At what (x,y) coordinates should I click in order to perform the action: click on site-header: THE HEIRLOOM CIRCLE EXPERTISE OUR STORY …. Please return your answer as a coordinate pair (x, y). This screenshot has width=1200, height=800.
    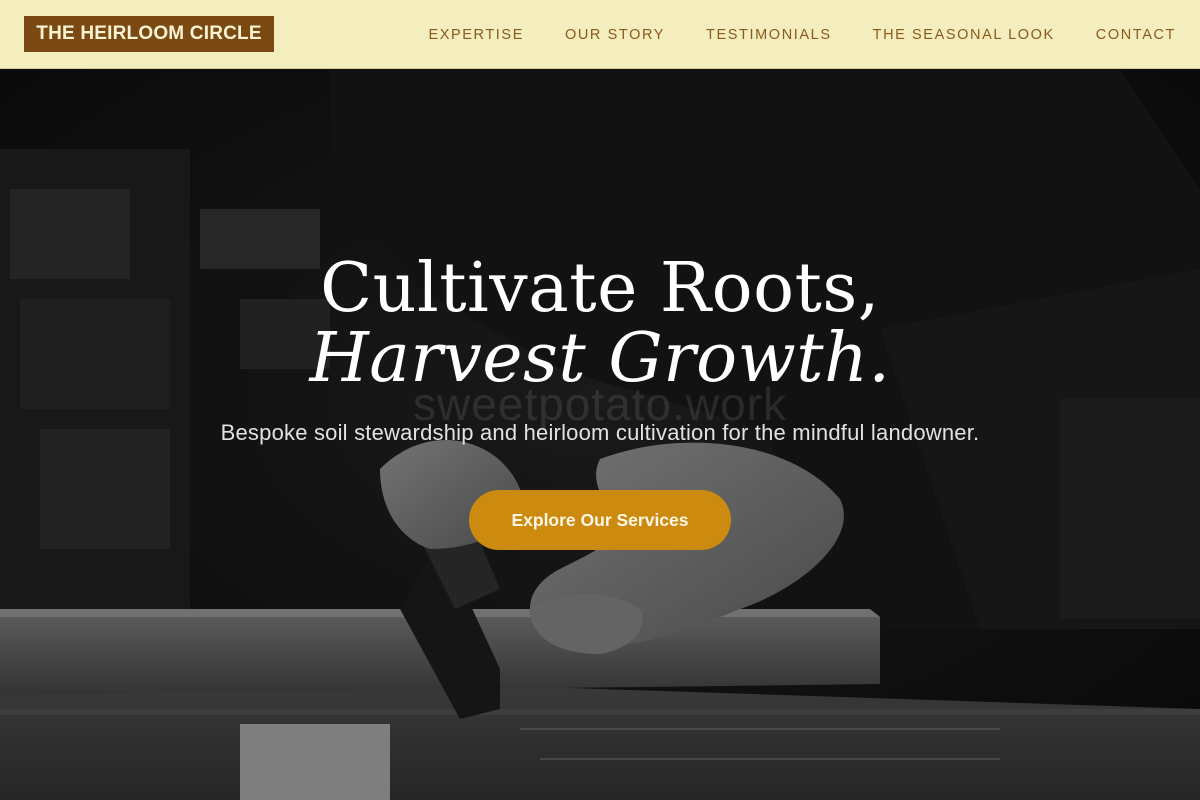
    Looking at the image, I should click on (600, 34).